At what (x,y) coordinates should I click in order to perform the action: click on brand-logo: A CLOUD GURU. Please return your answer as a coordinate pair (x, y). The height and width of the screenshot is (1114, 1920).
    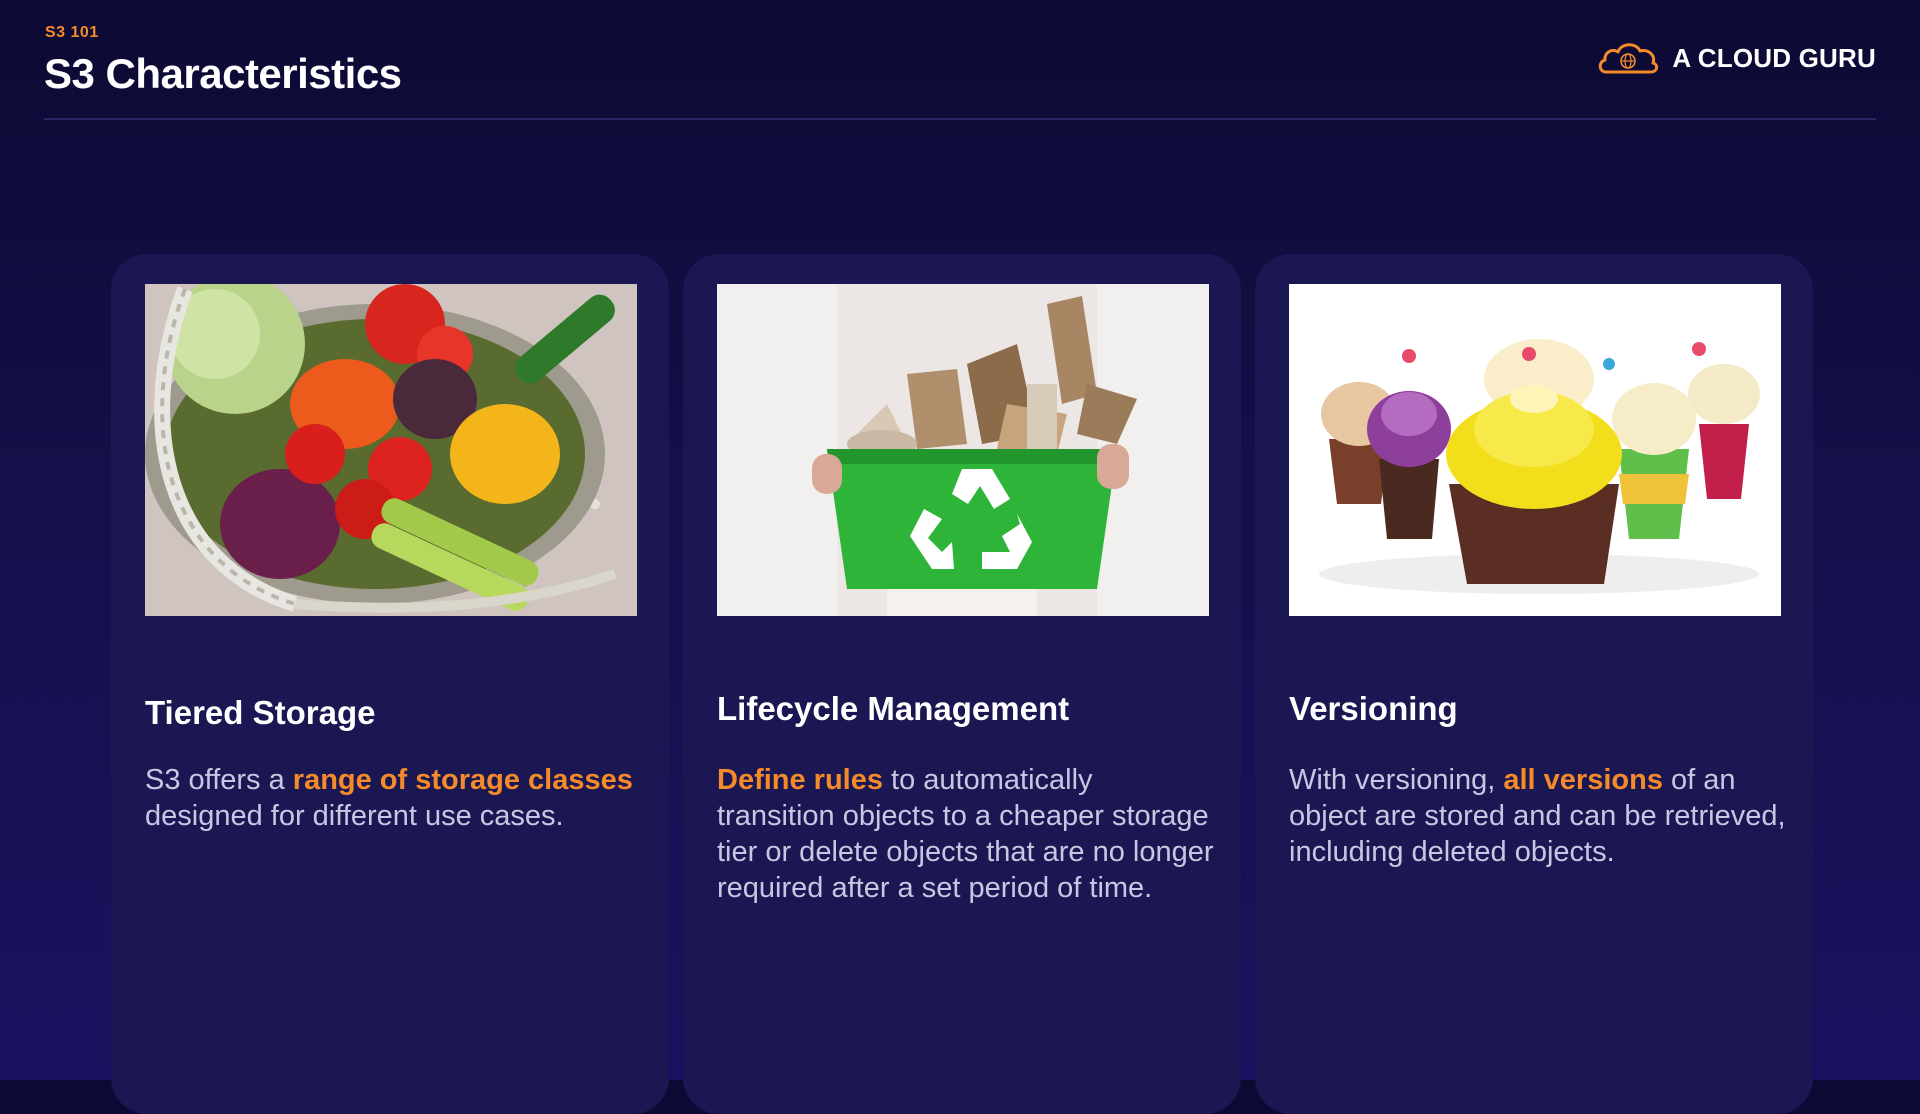
    Looking at the image, I should click on (1736, 58).